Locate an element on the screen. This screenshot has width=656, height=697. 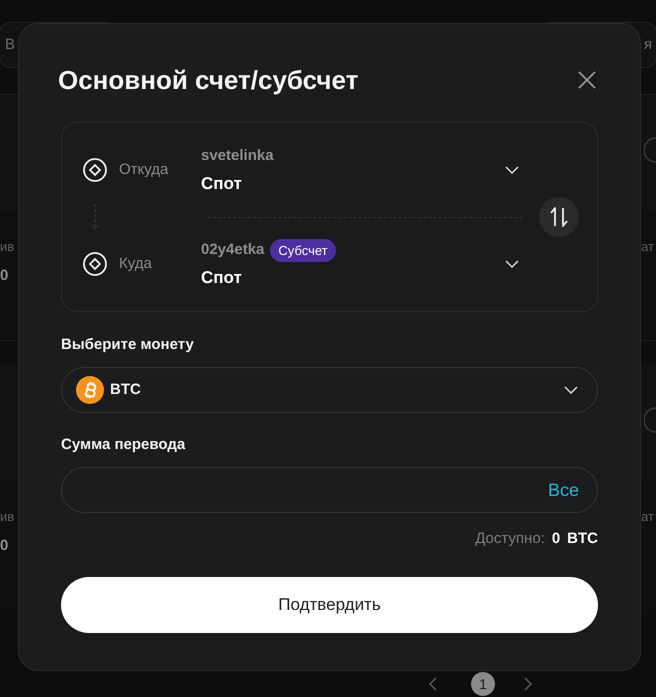
available-label: Доступно: is located at coordinates (510, 539).